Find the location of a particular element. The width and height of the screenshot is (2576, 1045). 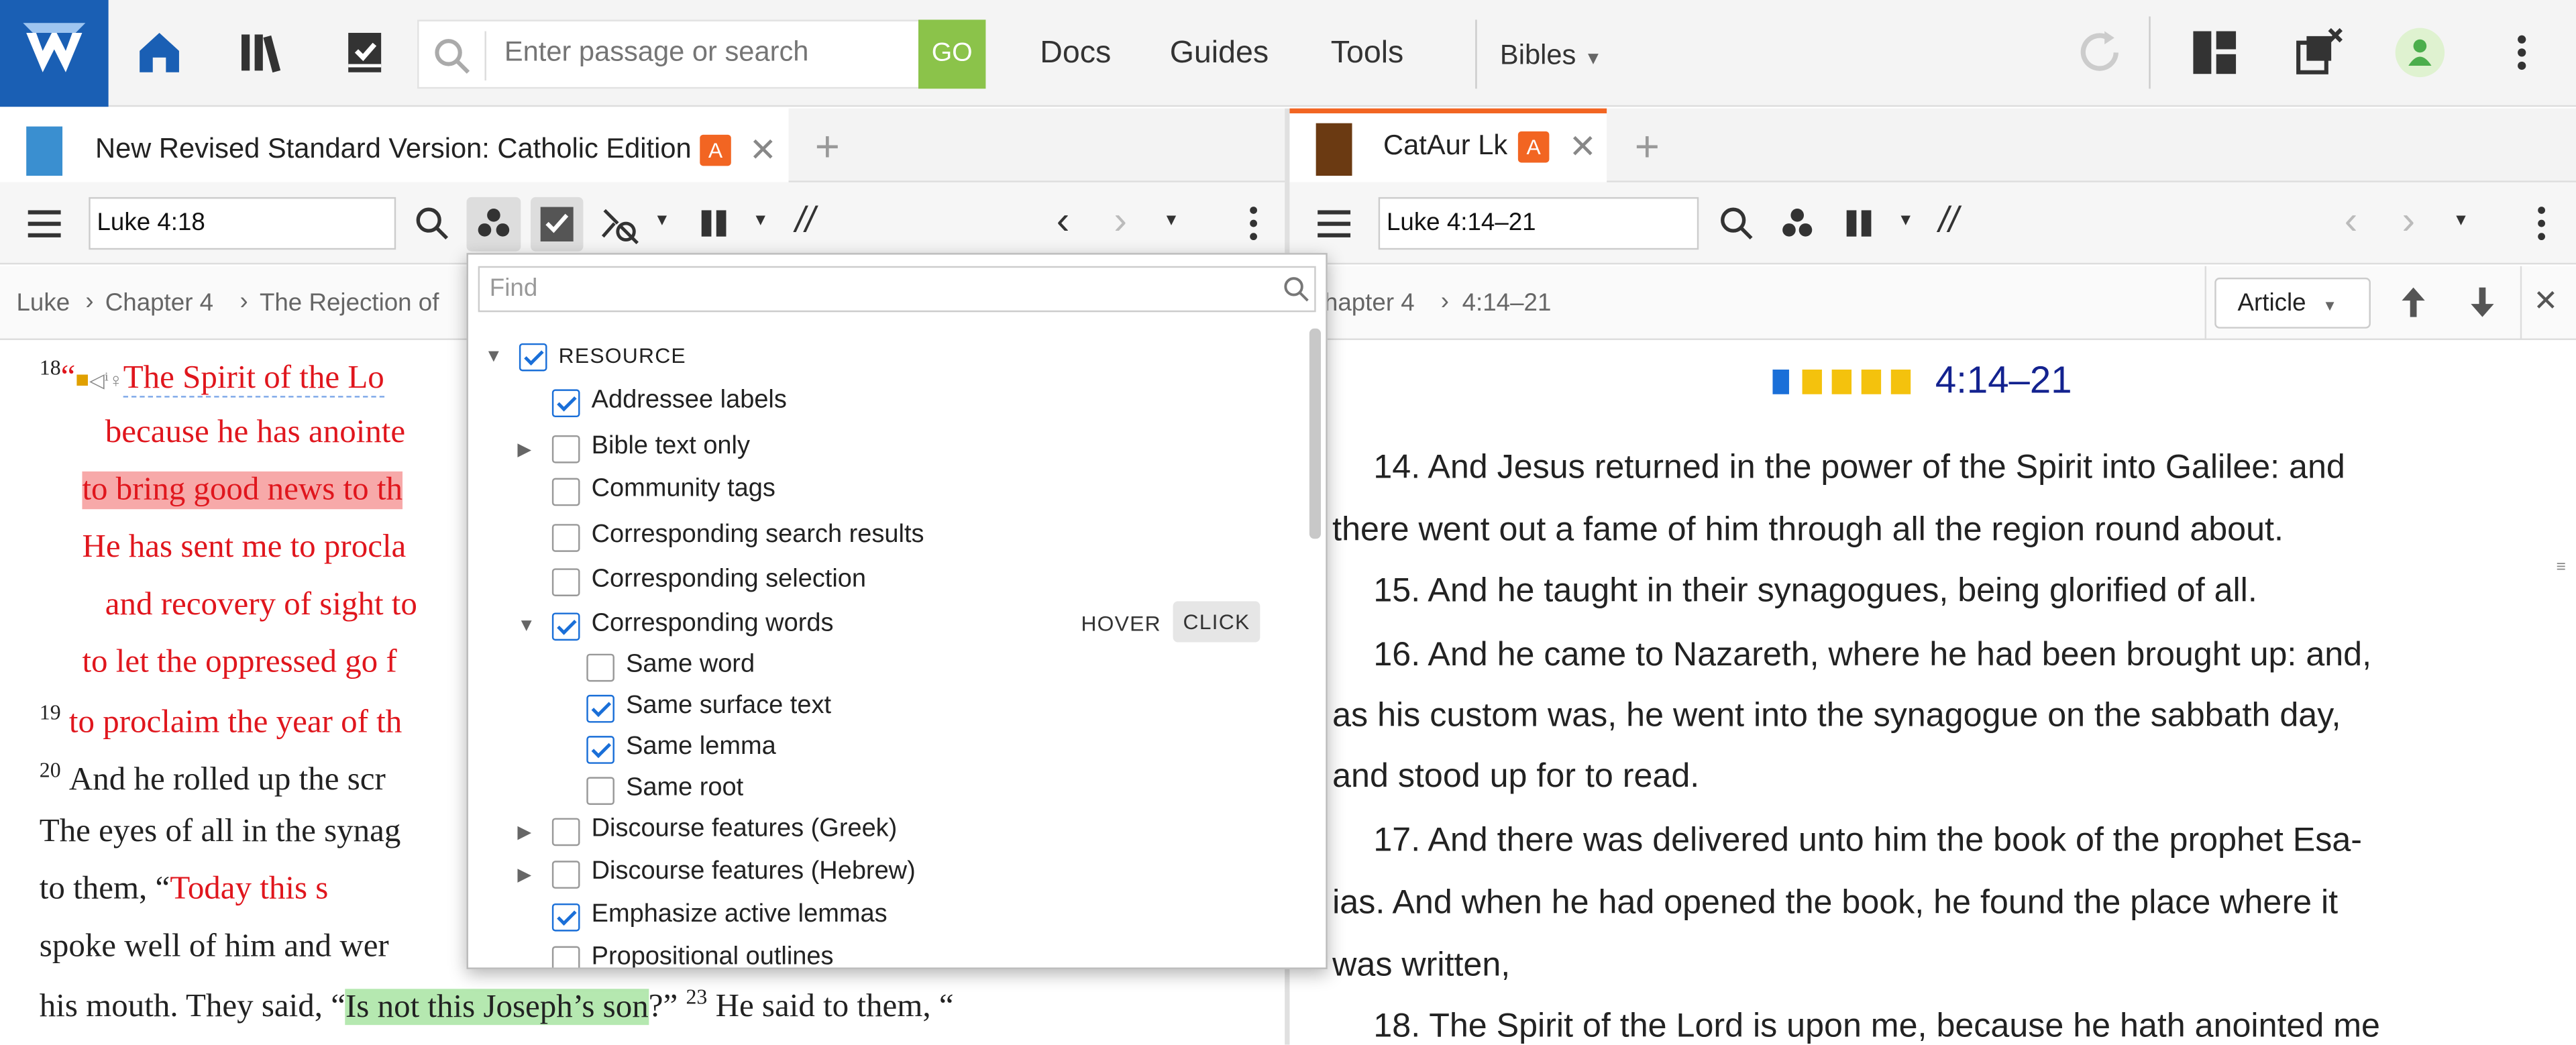

reference-input: Luke 4:18 is located at coordinates (242, 224).